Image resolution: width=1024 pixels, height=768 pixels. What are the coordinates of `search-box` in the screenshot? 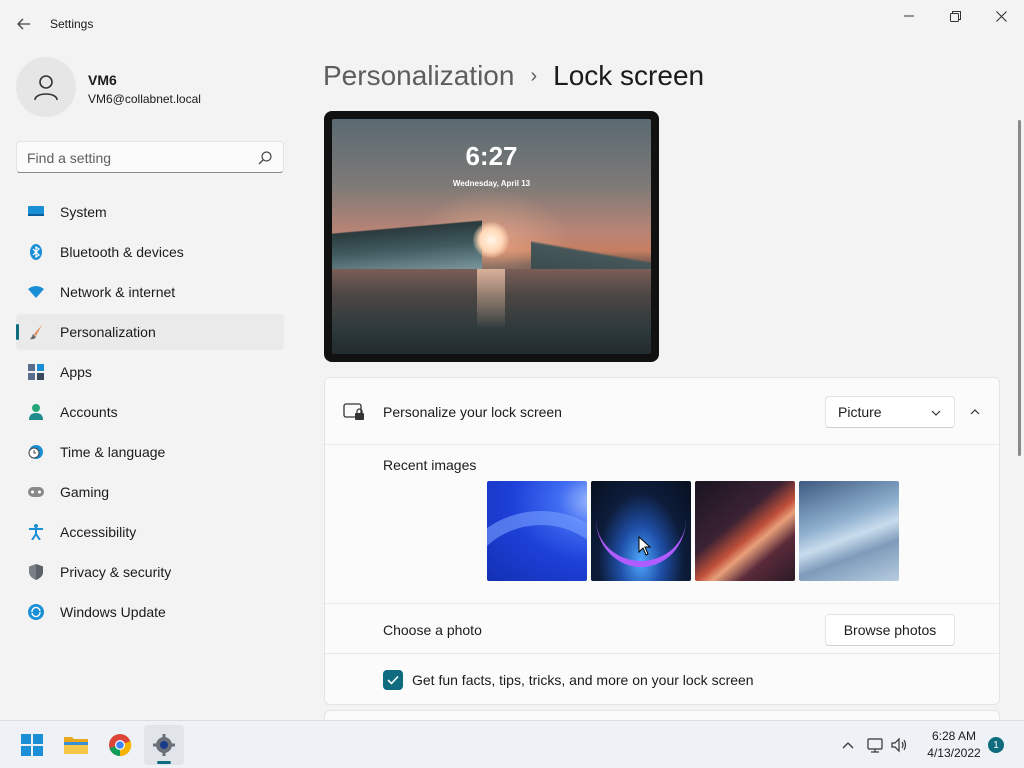 It's located at (150, 157).